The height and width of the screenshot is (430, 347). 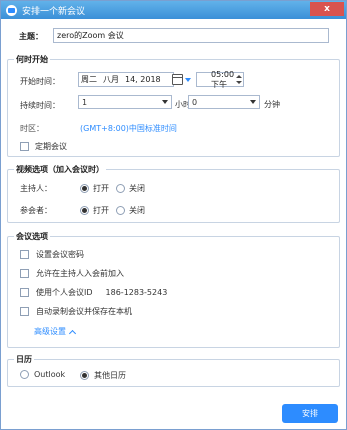 What do you see at coordinates (60, 254) in the screenshot?
I see `option-password-label: 设置会议密码` at bounding box center [60, 254].